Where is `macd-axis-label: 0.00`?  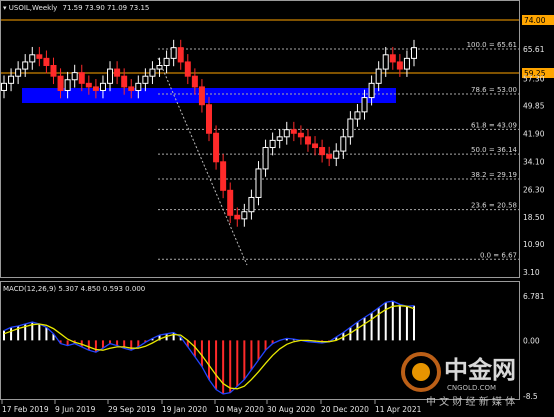
macd-axis-label: 0.00 is located at coordinates (531, 340).